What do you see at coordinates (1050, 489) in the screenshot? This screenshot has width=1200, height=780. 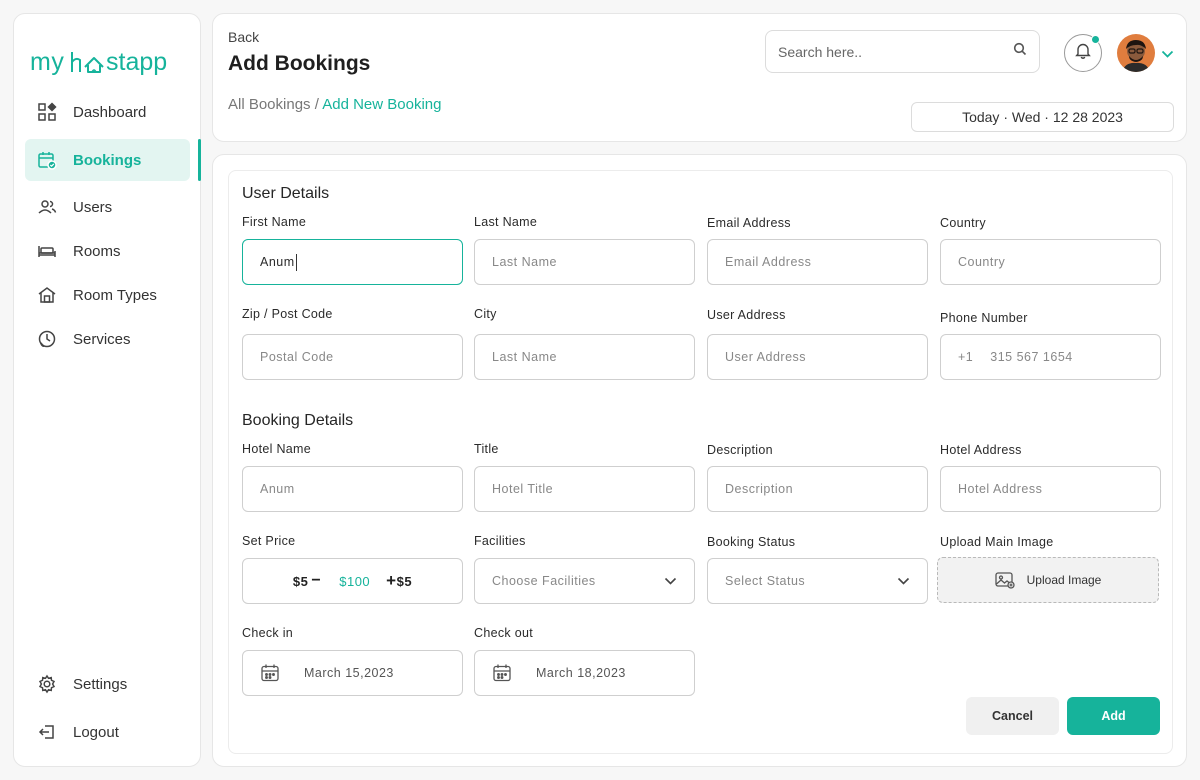 I see `hotel-address-field: Hotel Address` at bounding box center [1050, 489].